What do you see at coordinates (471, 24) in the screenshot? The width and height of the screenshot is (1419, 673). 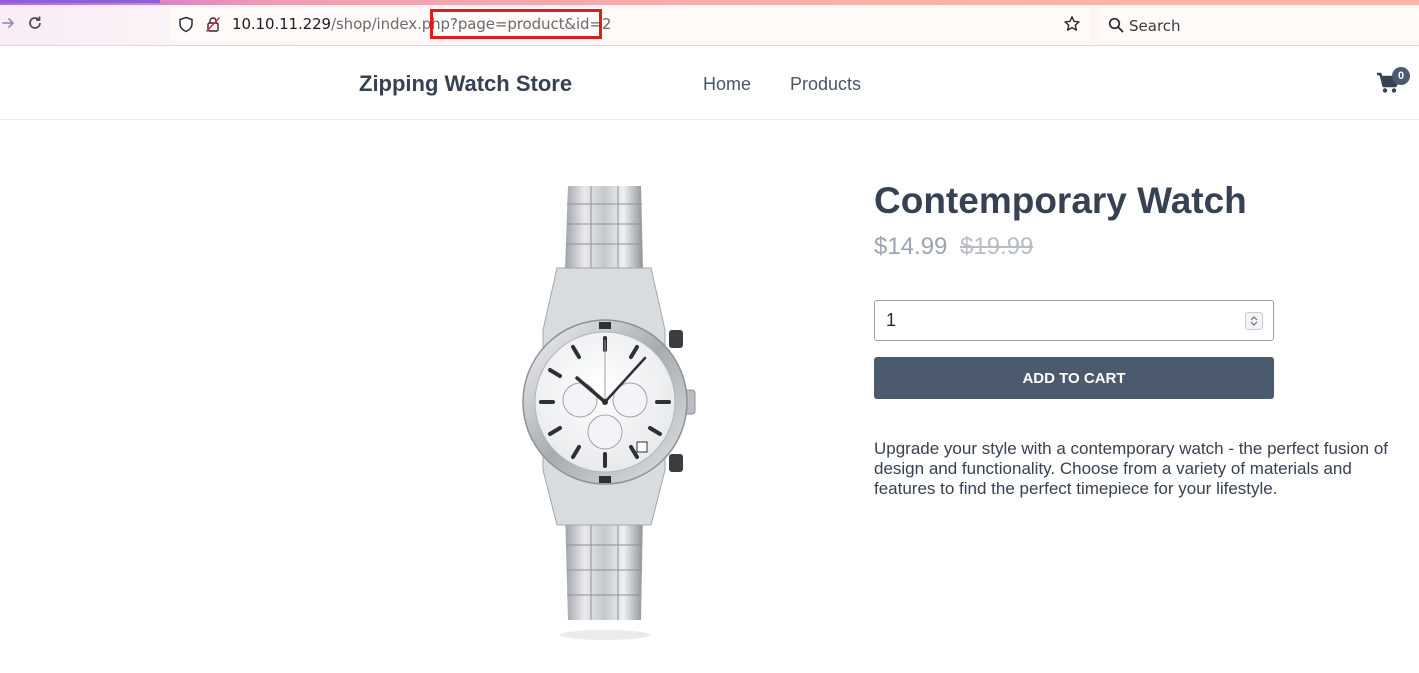 I see `url-path: /shop/index.php?page=product&id=2` at bounding box center [471, 24].